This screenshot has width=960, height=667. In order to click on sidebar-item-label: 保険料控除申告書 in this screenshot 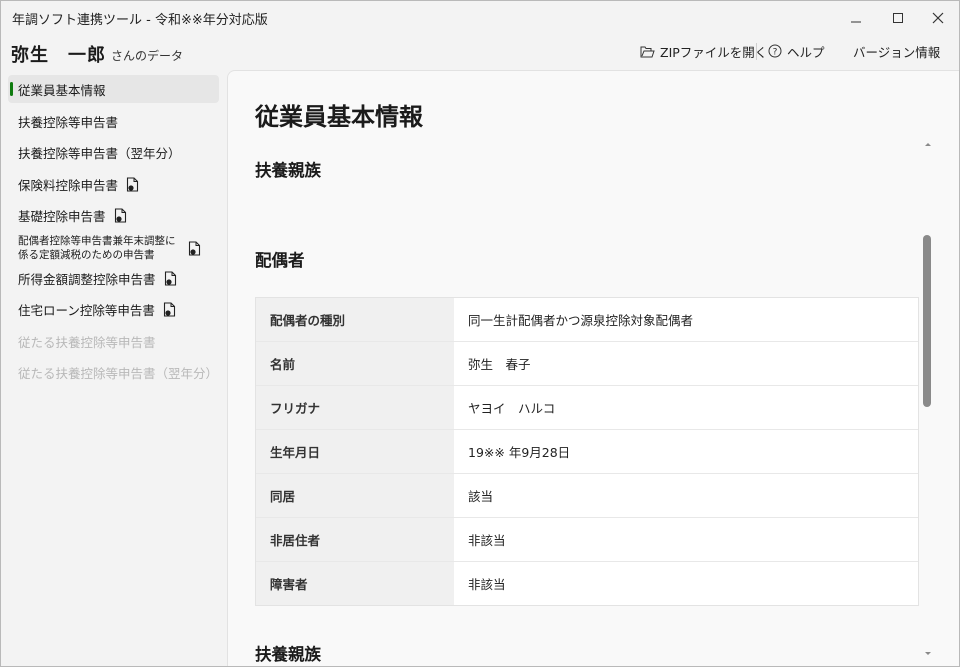, I will do `click(68, 185)`.